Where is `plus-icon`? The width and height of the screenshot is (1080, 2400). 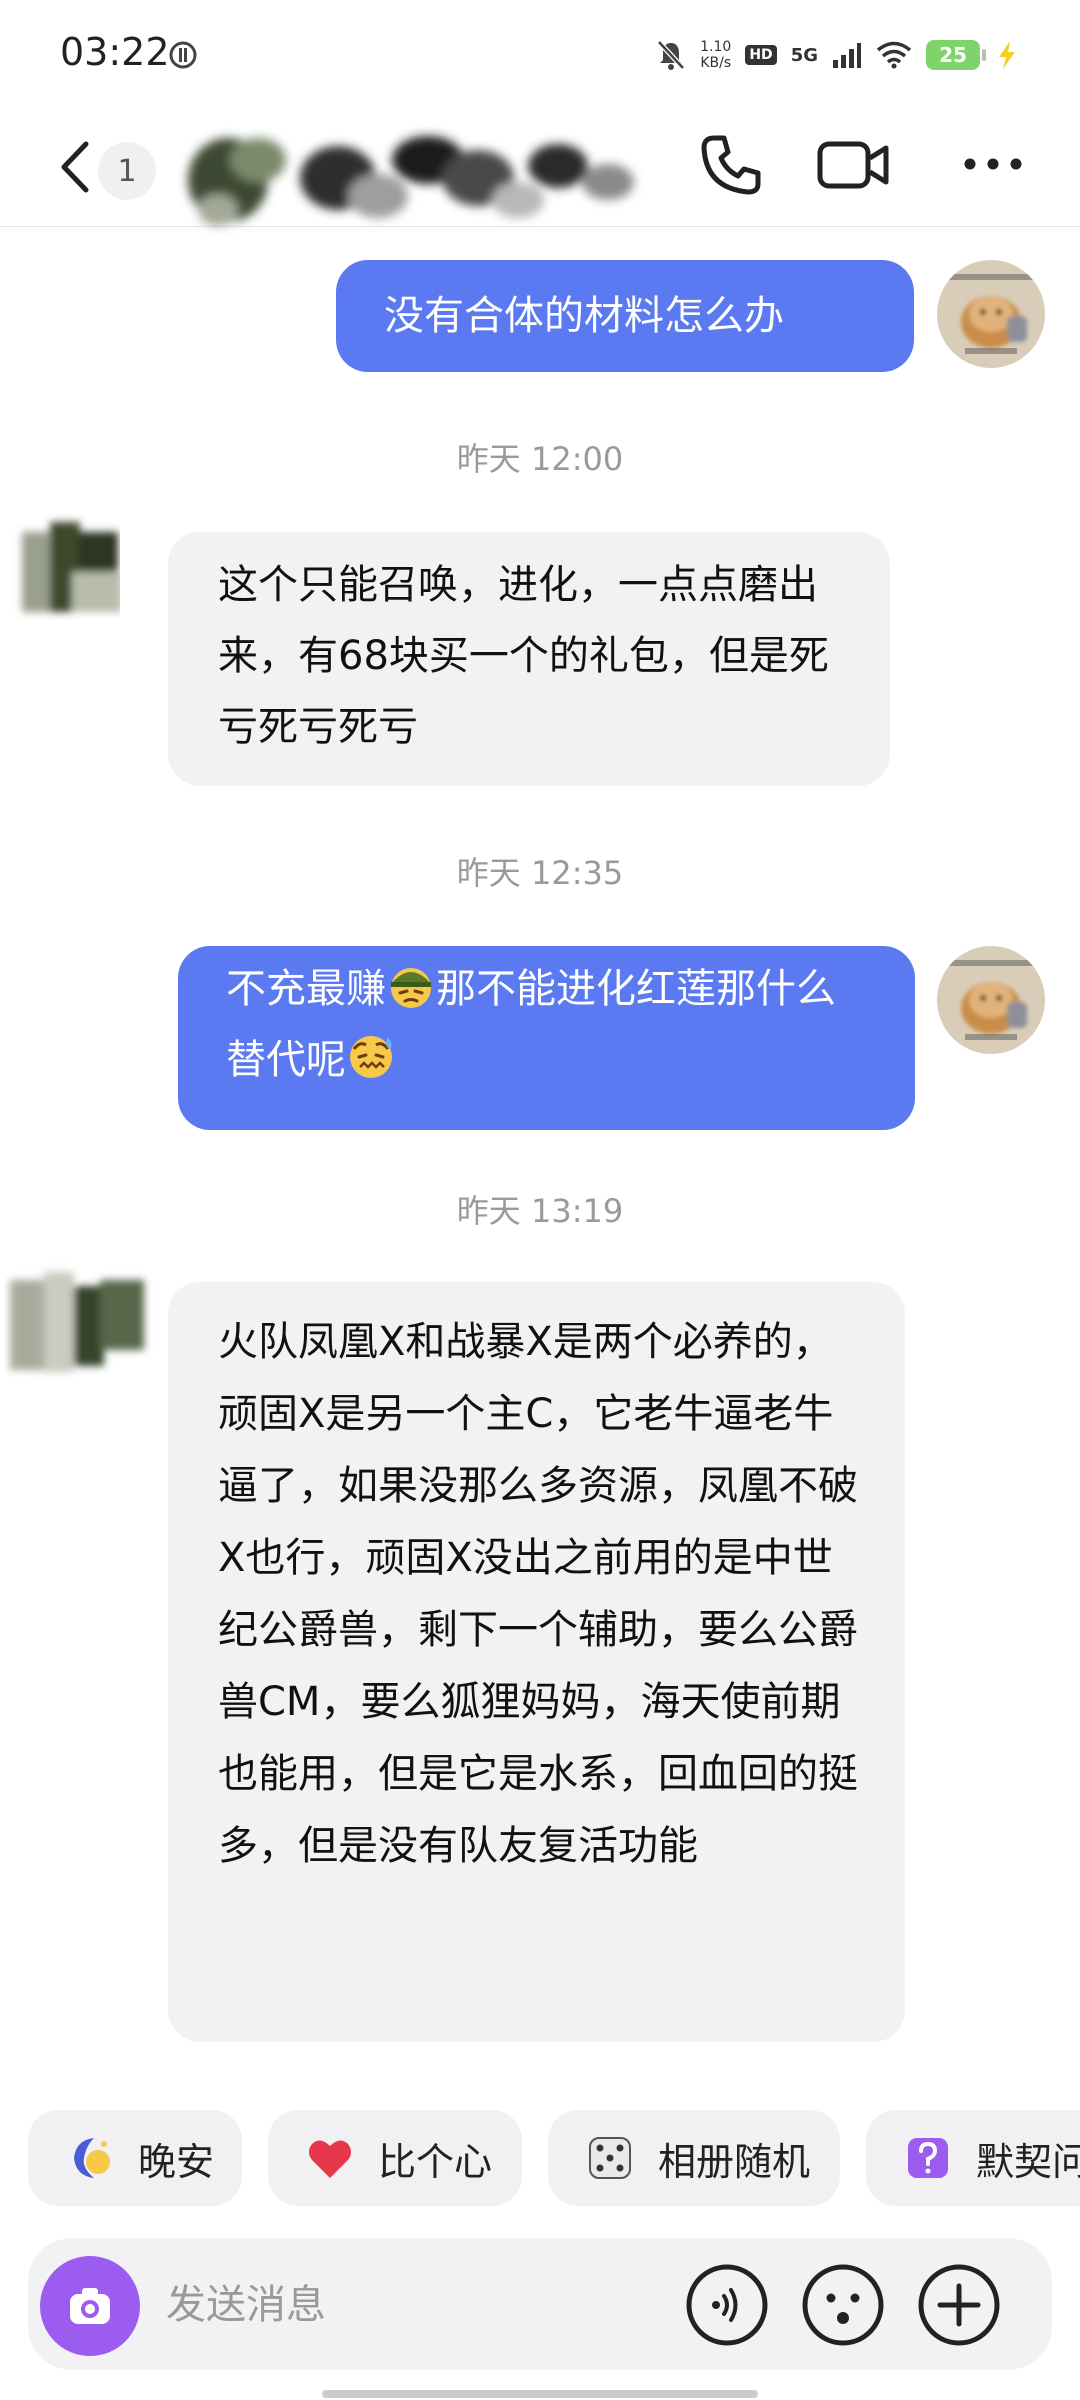
plus-icon is located at coordinates (959, 2305).